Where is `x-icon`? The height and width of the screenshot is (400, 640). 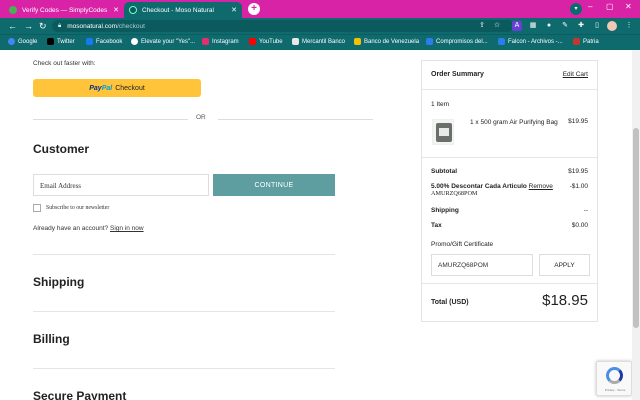
x-icon is located at coordinates (50, 41).